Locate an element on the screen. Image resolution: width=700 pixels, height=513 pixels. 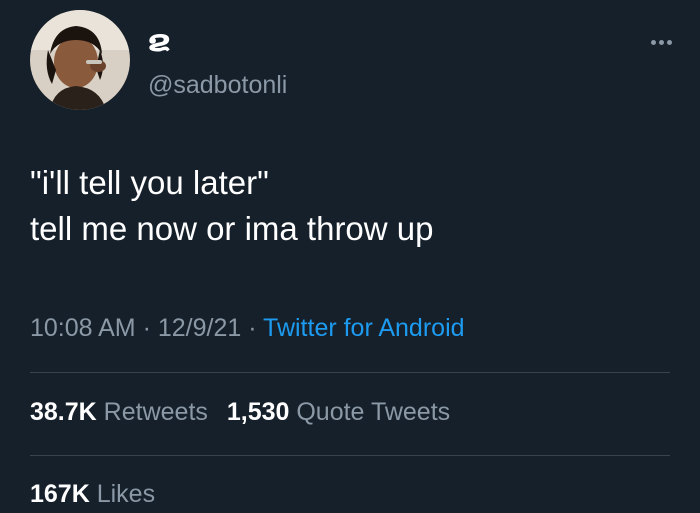
user-avatar-photo-icon is located at coordinates (80, 60).